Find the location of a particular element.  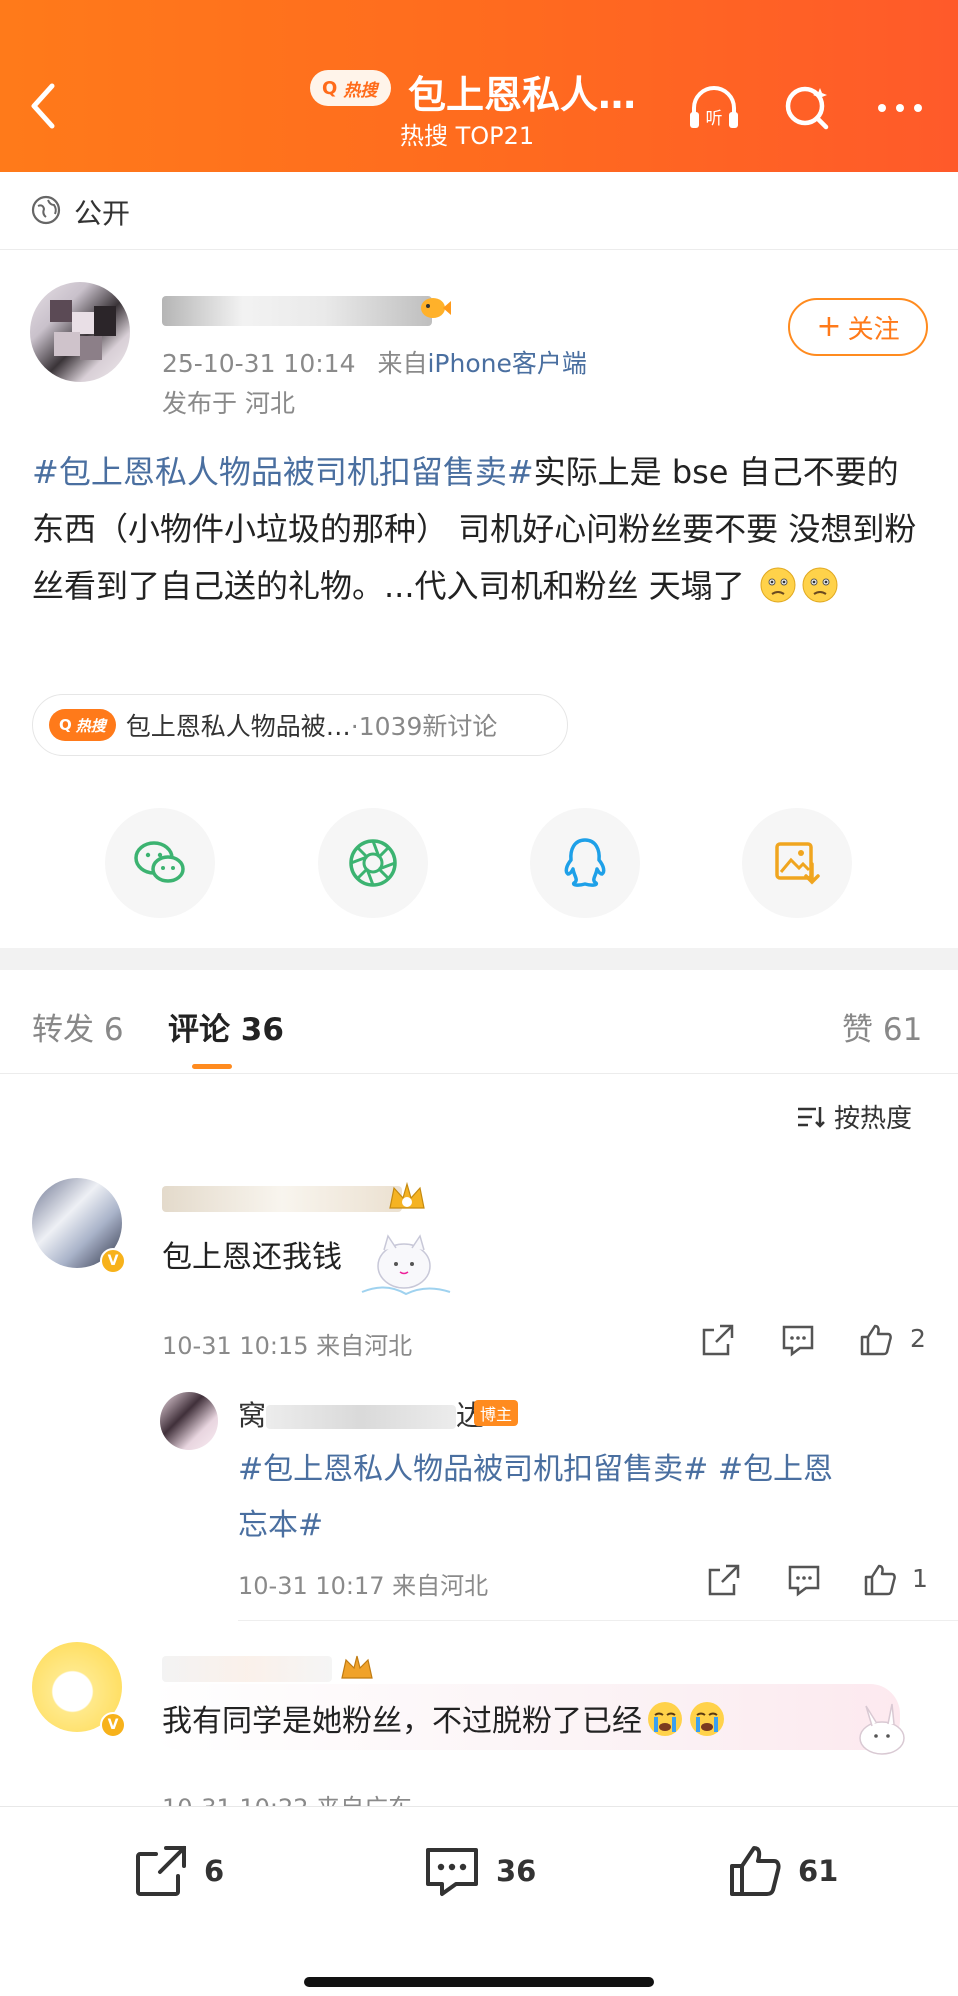

fish-badge-icon is located at coordinates (436, 308).